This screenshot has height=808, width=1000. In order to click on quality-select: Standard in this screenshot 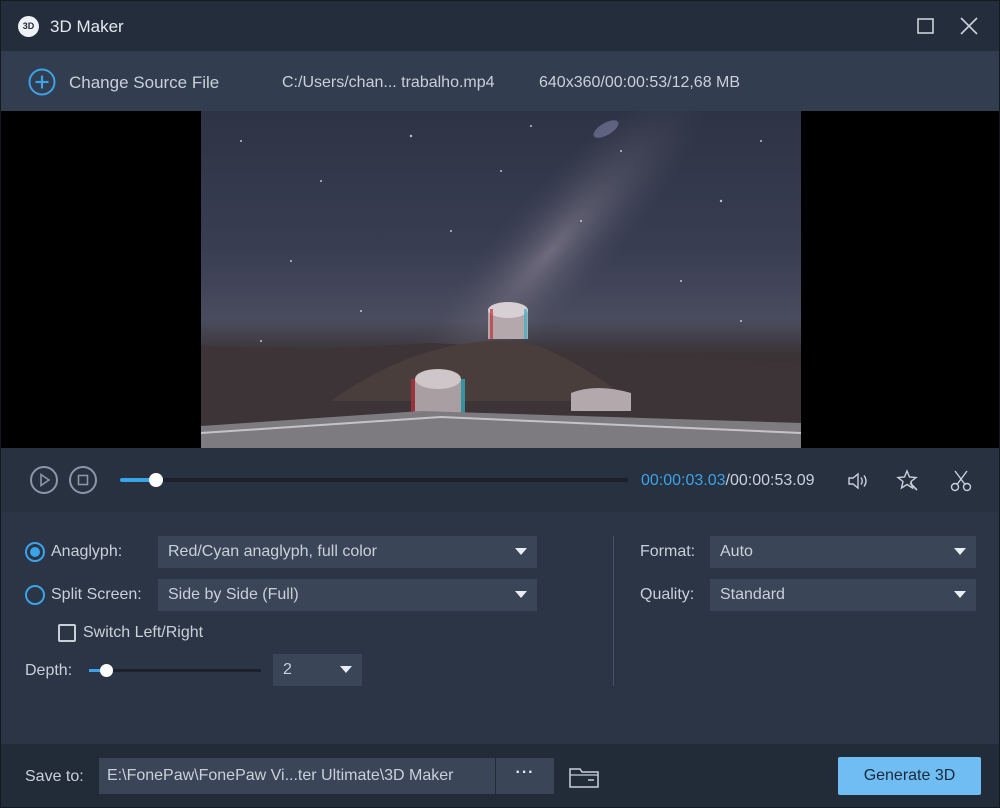, I will do `click(843, 595)`.